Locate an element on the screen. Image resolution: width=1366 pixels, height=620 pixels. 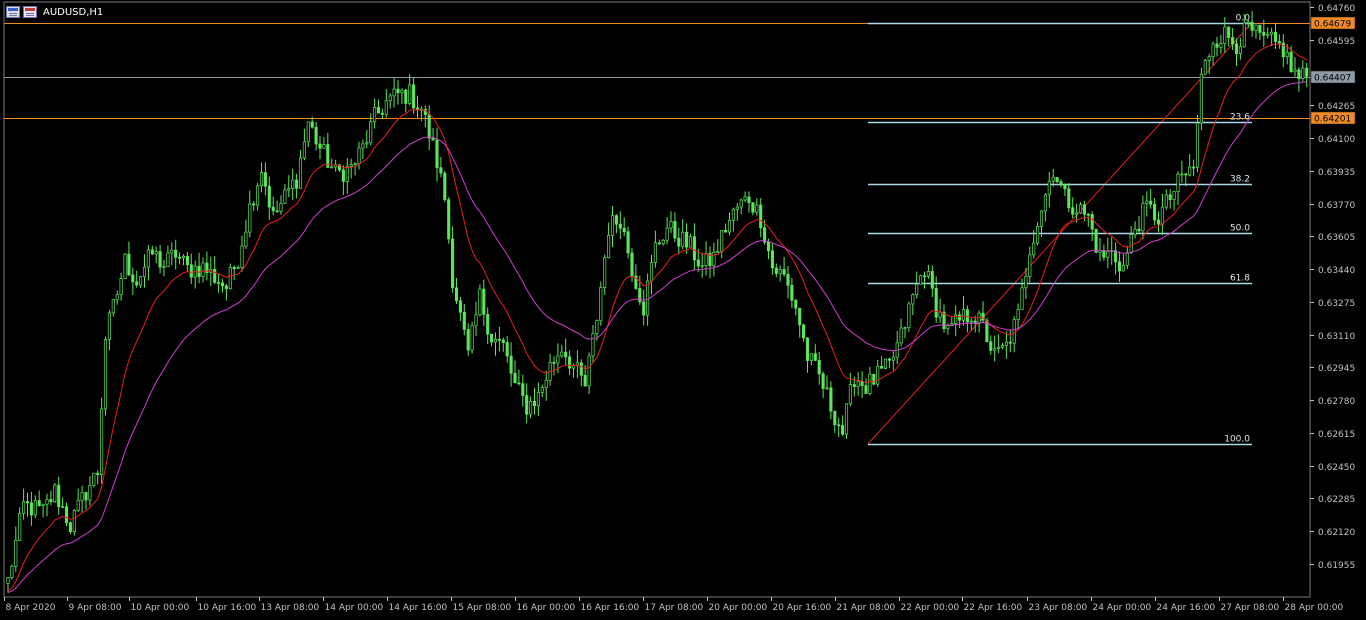
time-tick-label: 13 Apr 08:00 is located at coordinates (290, 608).